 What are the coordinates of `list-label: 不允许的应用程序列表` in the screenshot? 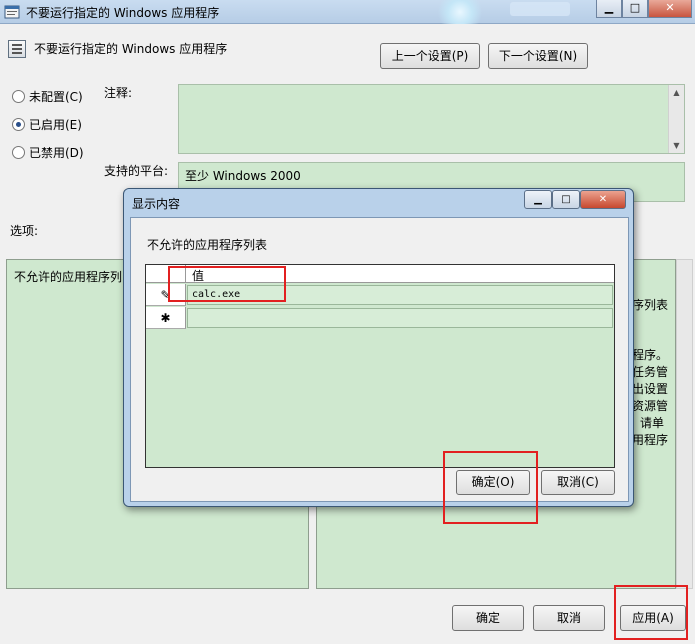 It's located at (207, 245).